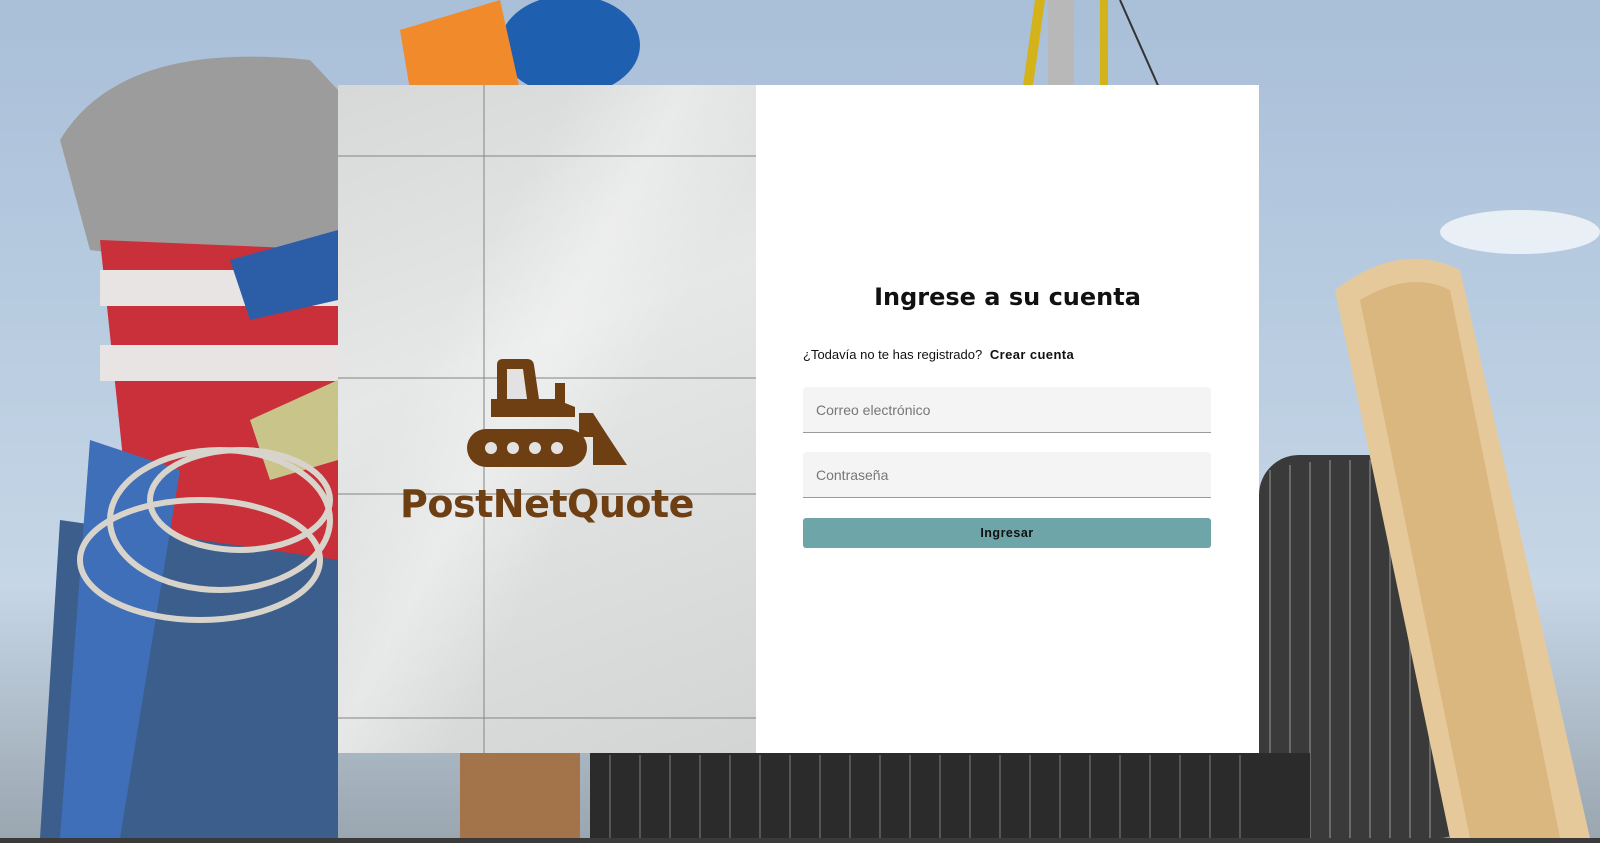  I want to click on create-account-link: Crear cuenta, so click(1032, 354).